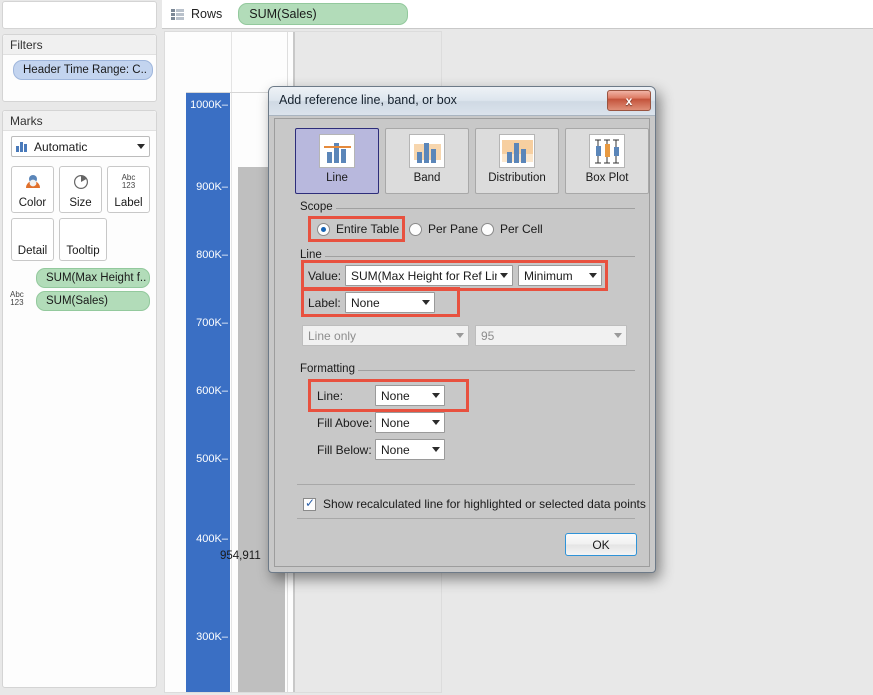  What do you see at coordinates (33, 182) in the screenshot?
I see `color-palette-icon` at bounding box center [33, 182].